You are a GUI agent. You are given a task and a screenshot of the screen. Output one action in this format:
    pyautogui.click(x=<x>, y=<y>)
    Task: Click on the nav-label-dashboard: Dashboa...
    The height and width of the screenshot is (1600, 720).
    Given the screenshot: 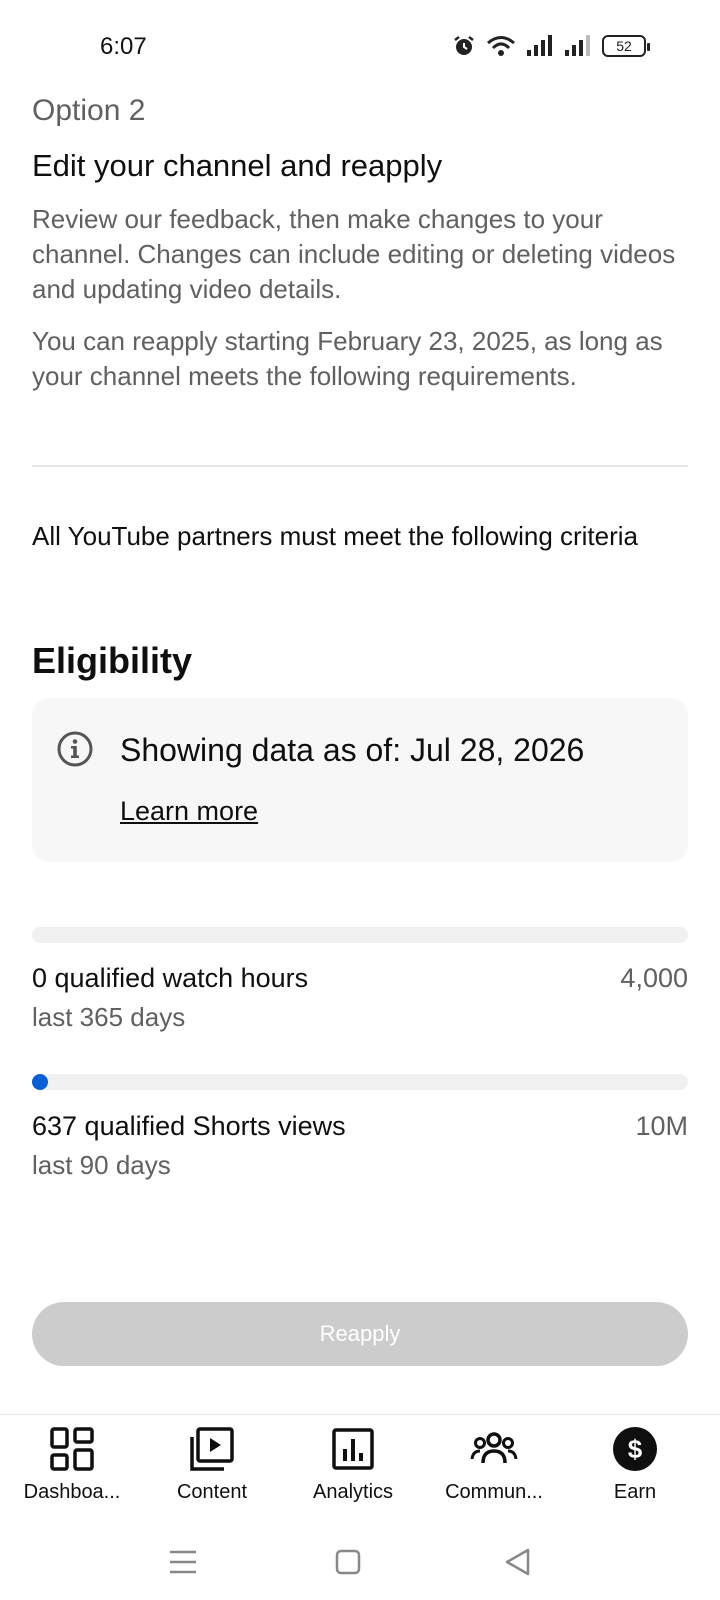 What is the action you would take?
    pyautogui.click(x=72, y=1492)
    